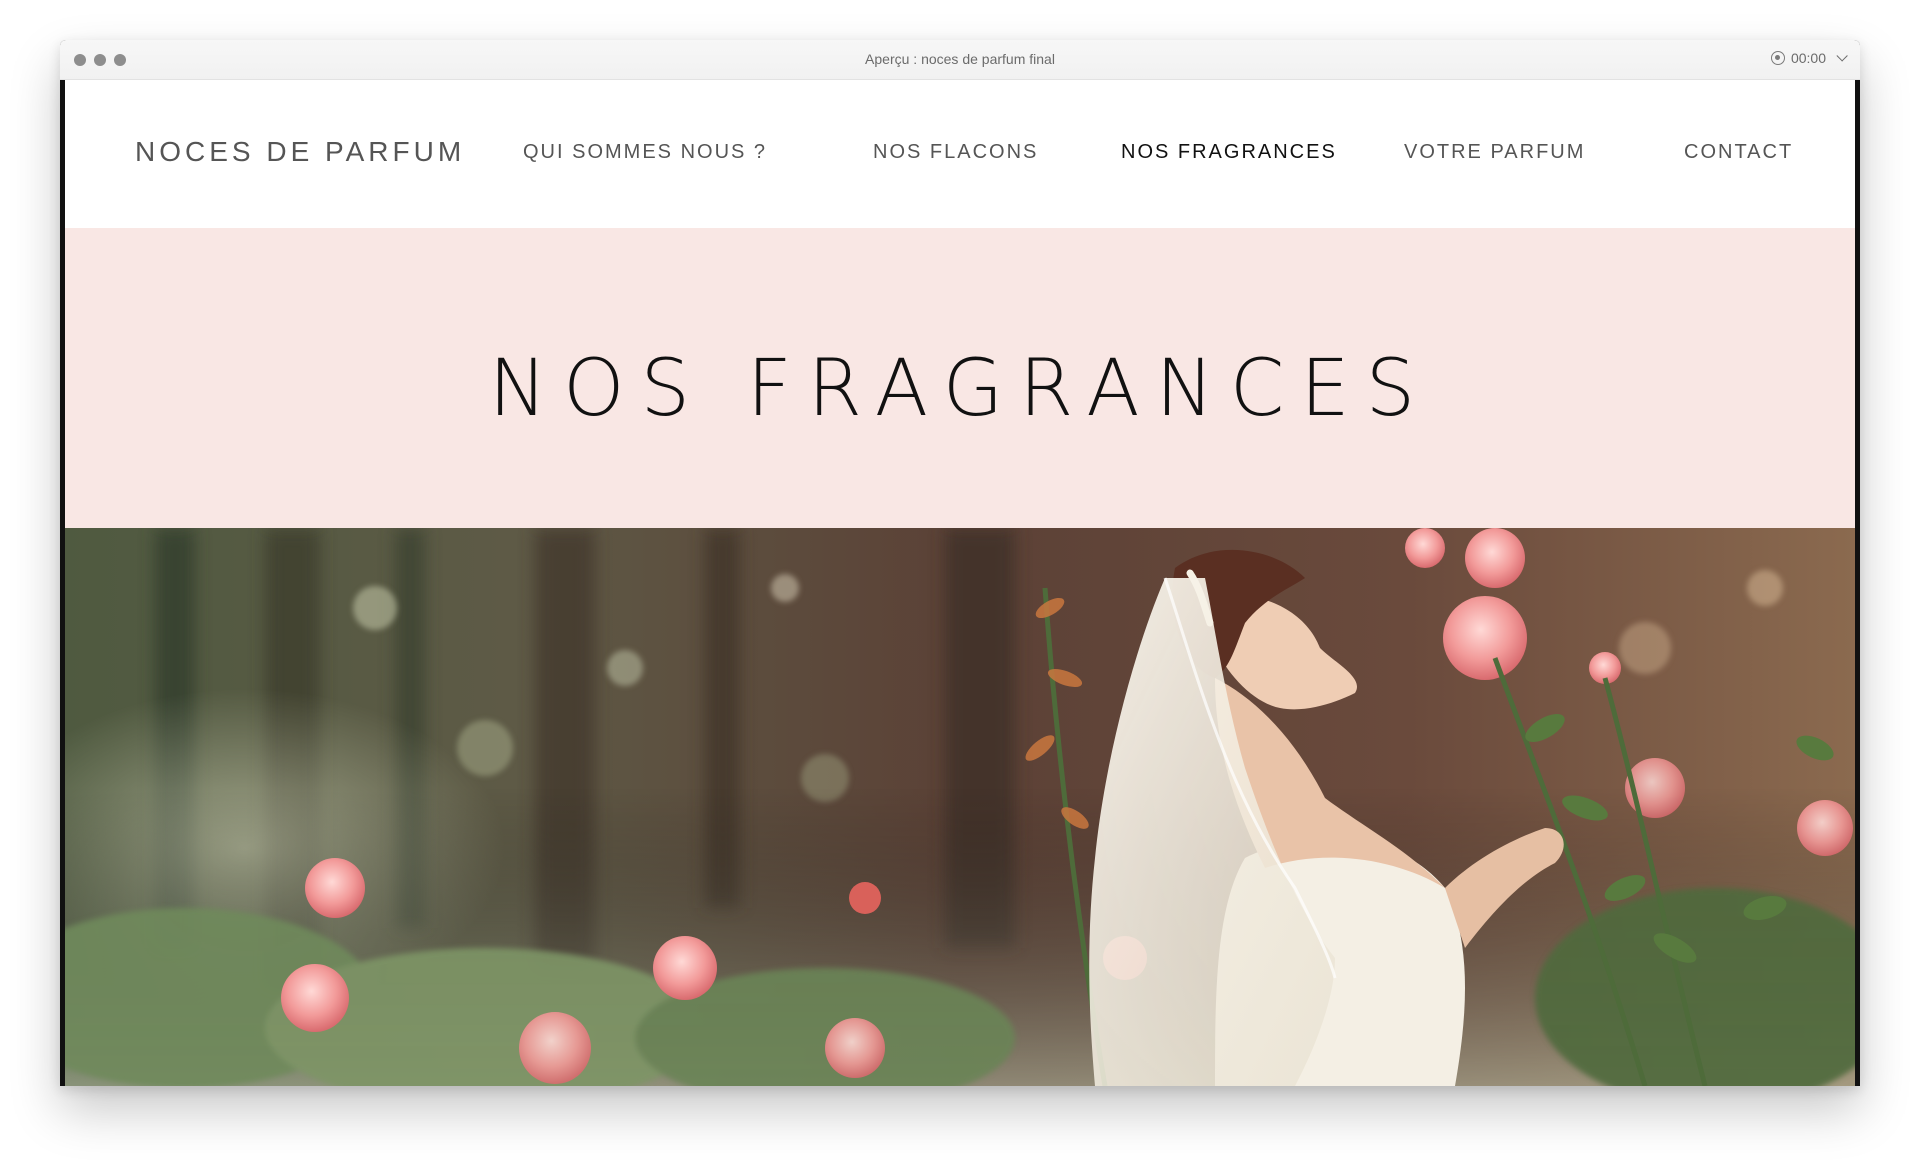  Describe the element at coordinates (1229, 152) in the screenshot. I see `nav-item-nos-fragrances: NOS FRAGRANCES` at that location.